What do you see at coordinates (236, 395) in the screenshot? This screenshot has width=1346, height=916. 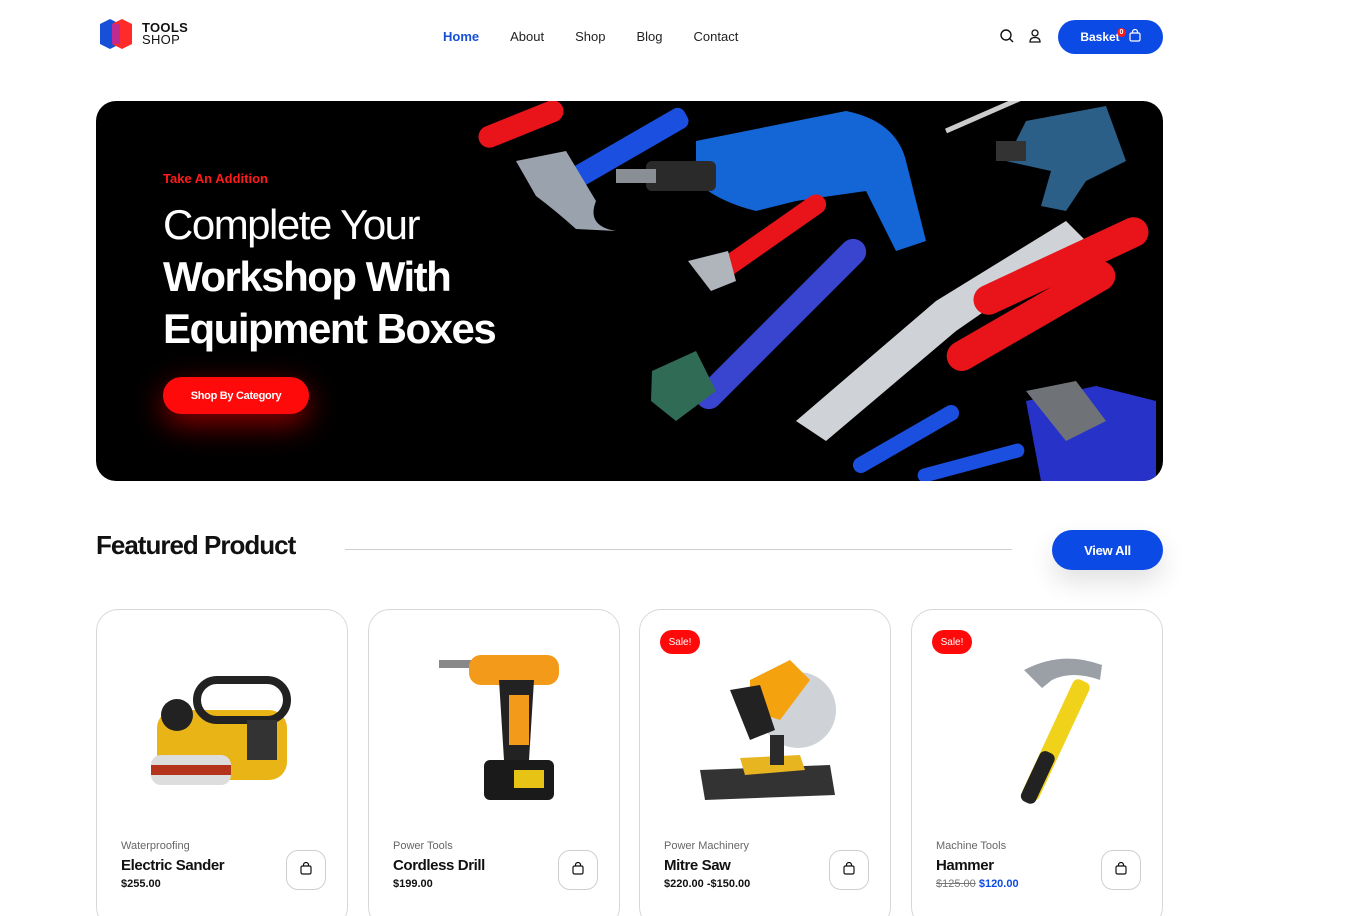 I see `shop-by-category-button: Shop By Category` at bounding box center [236, 395].